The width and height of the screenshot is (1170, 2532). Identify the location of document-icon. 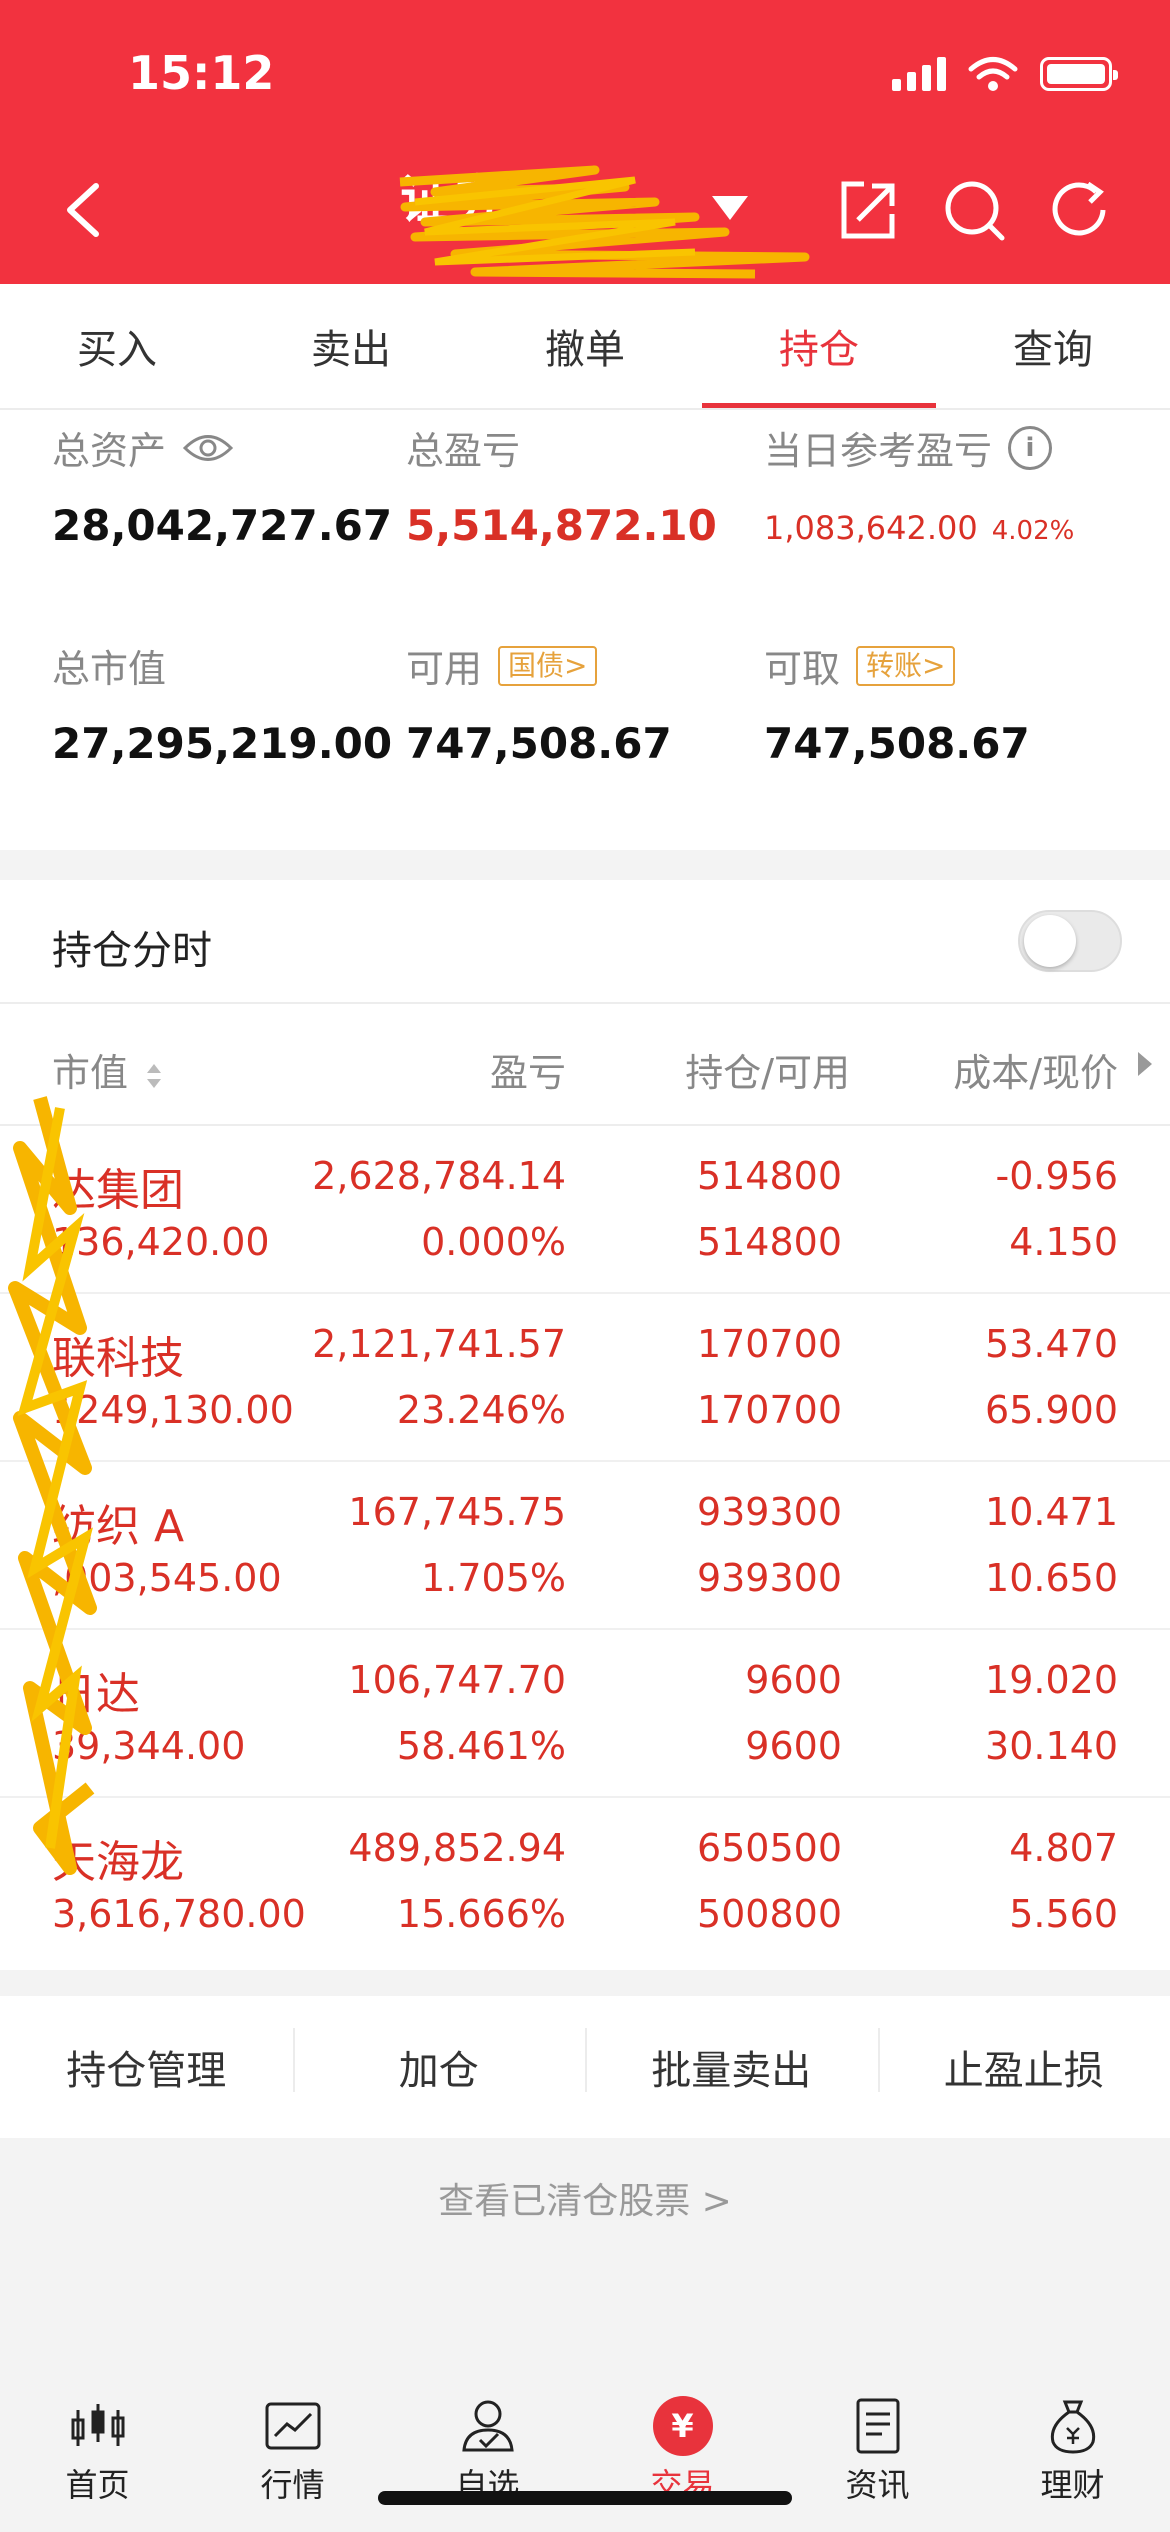
(877, 2426).